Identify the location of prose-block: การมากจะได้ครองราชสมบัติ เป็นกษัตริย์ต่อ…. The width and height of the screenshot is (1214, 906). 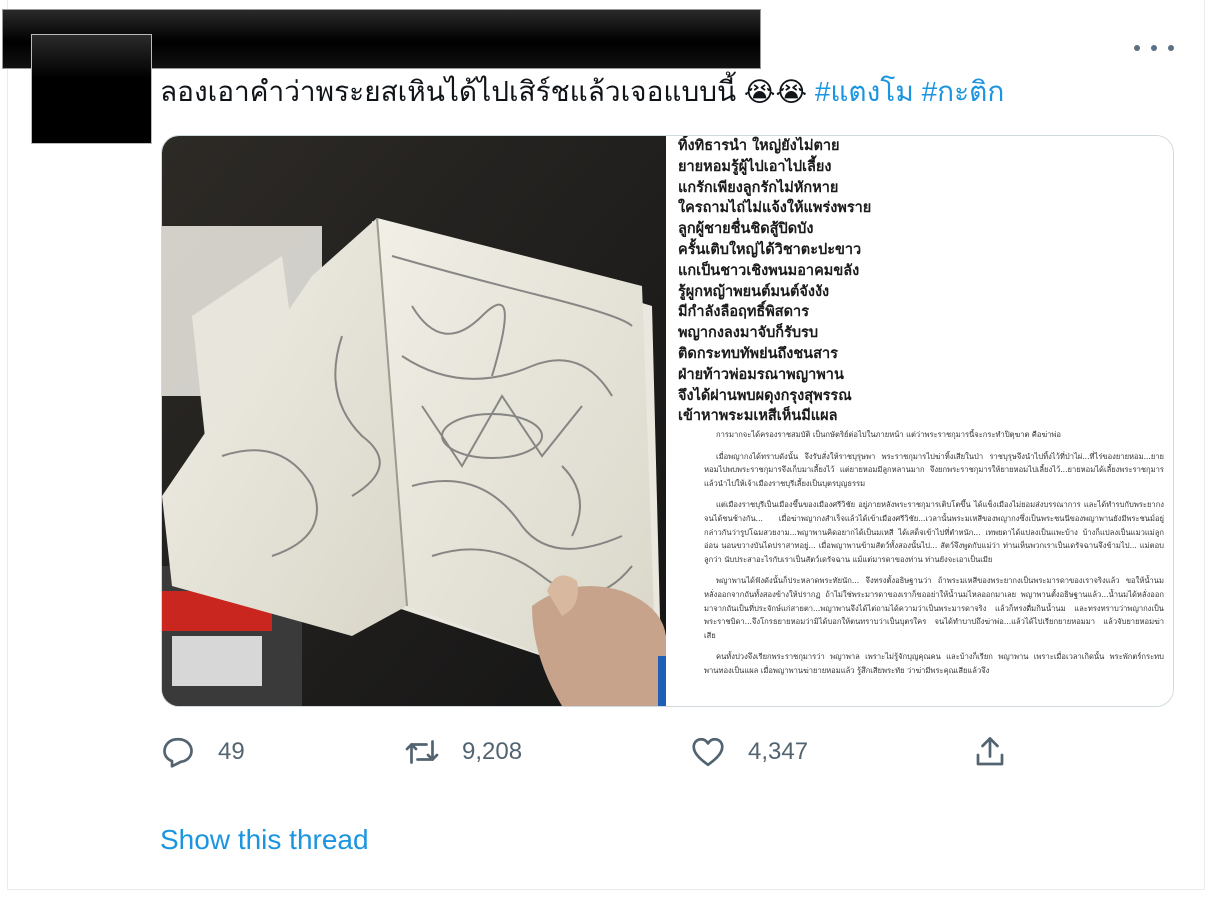
(934, 557).